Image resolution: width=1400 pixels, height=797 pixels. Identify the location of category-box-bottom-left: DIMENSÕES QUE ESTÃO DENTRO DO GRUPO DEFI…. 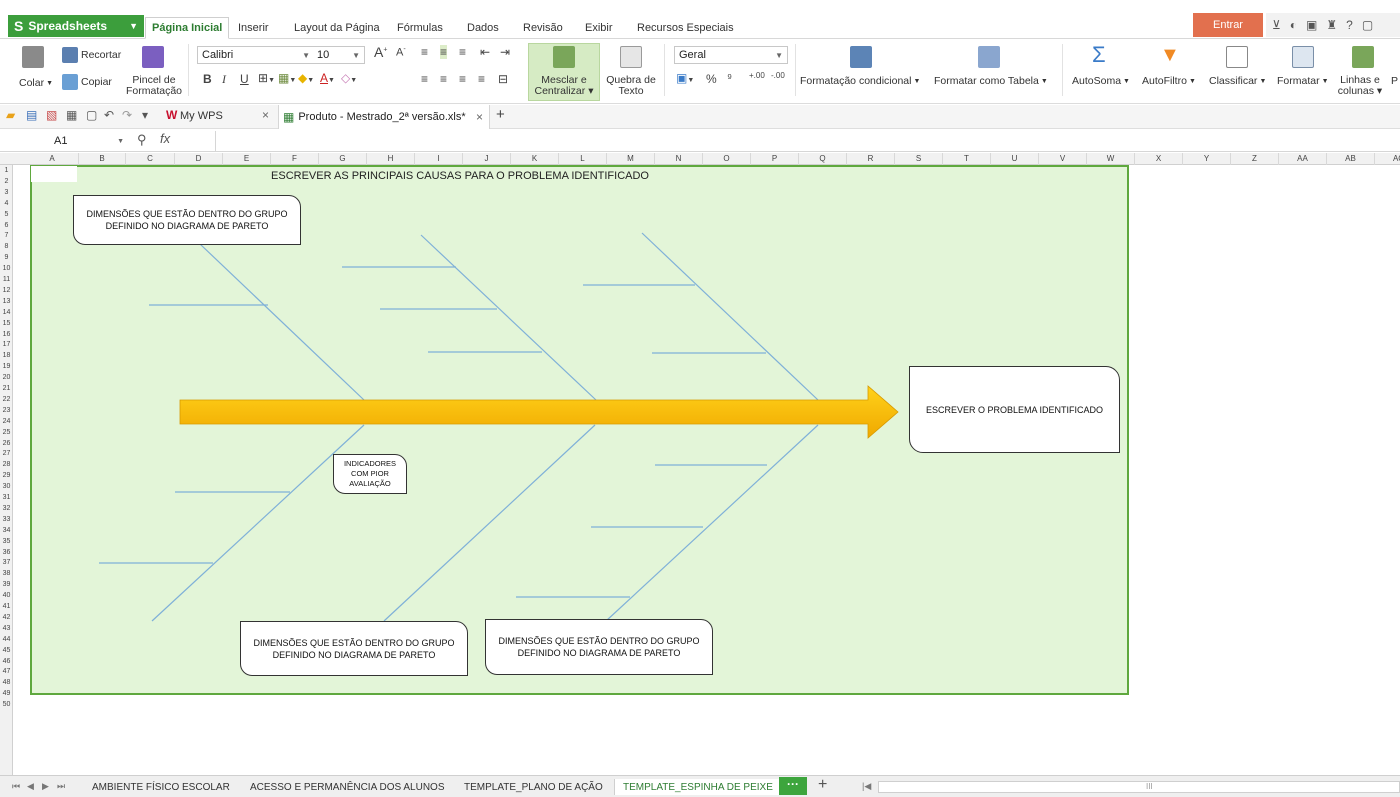
(354, 648).